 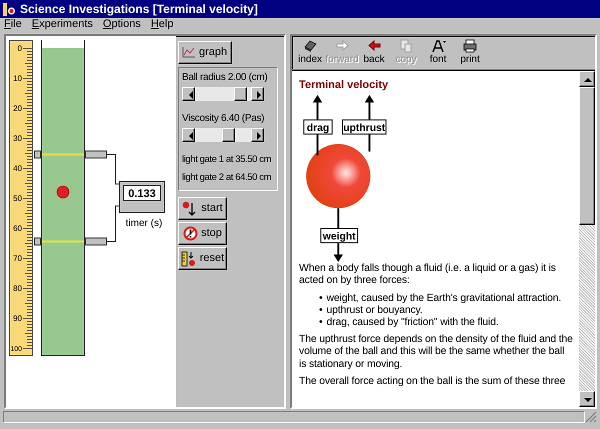 I want to click on scale-label: 60, so click(x=17, y=228).